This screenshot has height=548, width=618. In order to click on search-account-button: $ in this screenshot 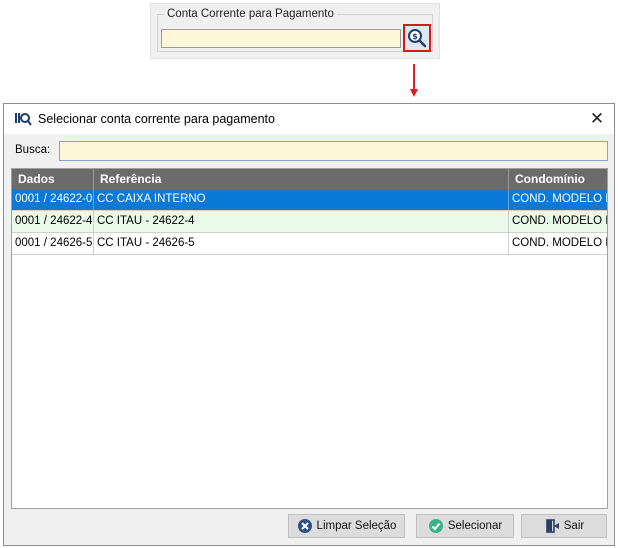, I will do `click(417, 38)`.